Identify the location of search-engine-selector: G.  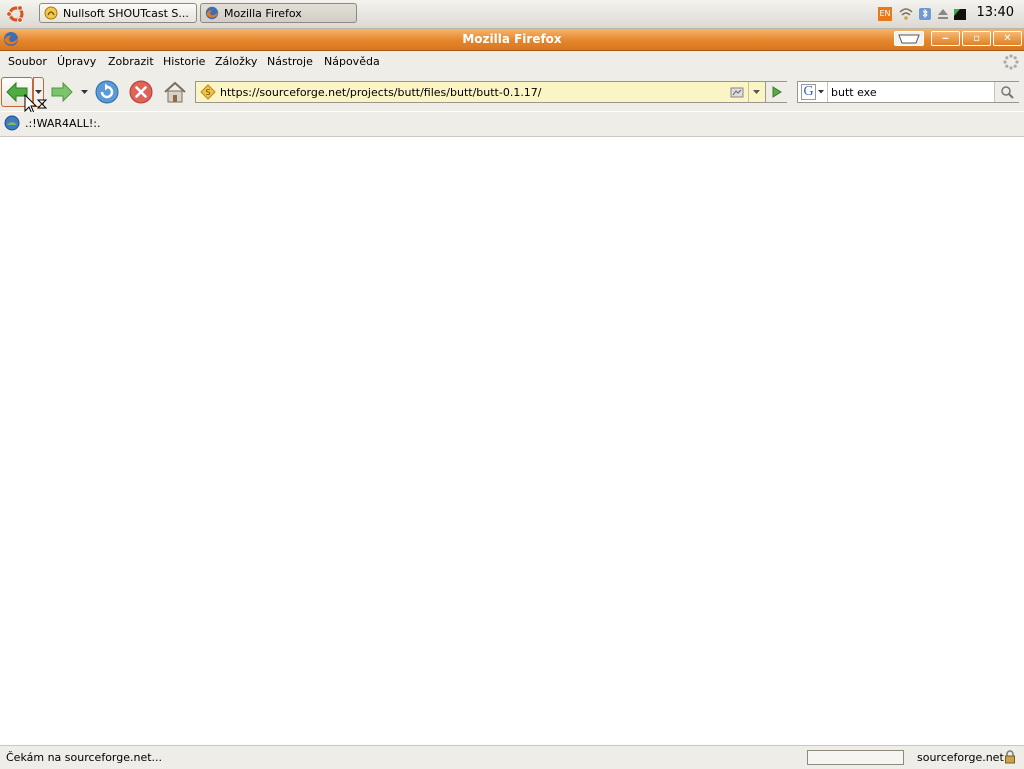
(813, 92).